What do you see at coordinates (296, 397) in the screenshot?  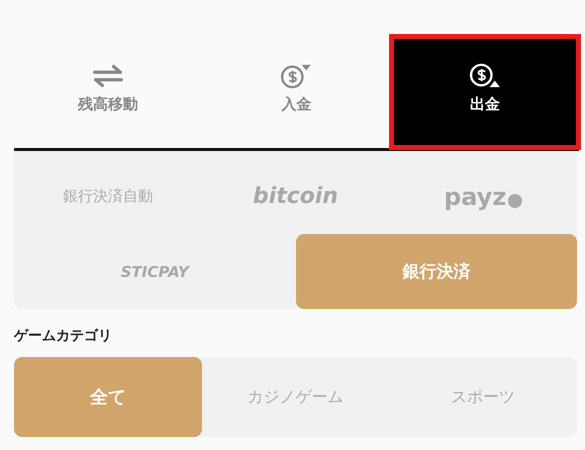 I see `category-option: カジノゲーム` at bounding box center [296, 397].